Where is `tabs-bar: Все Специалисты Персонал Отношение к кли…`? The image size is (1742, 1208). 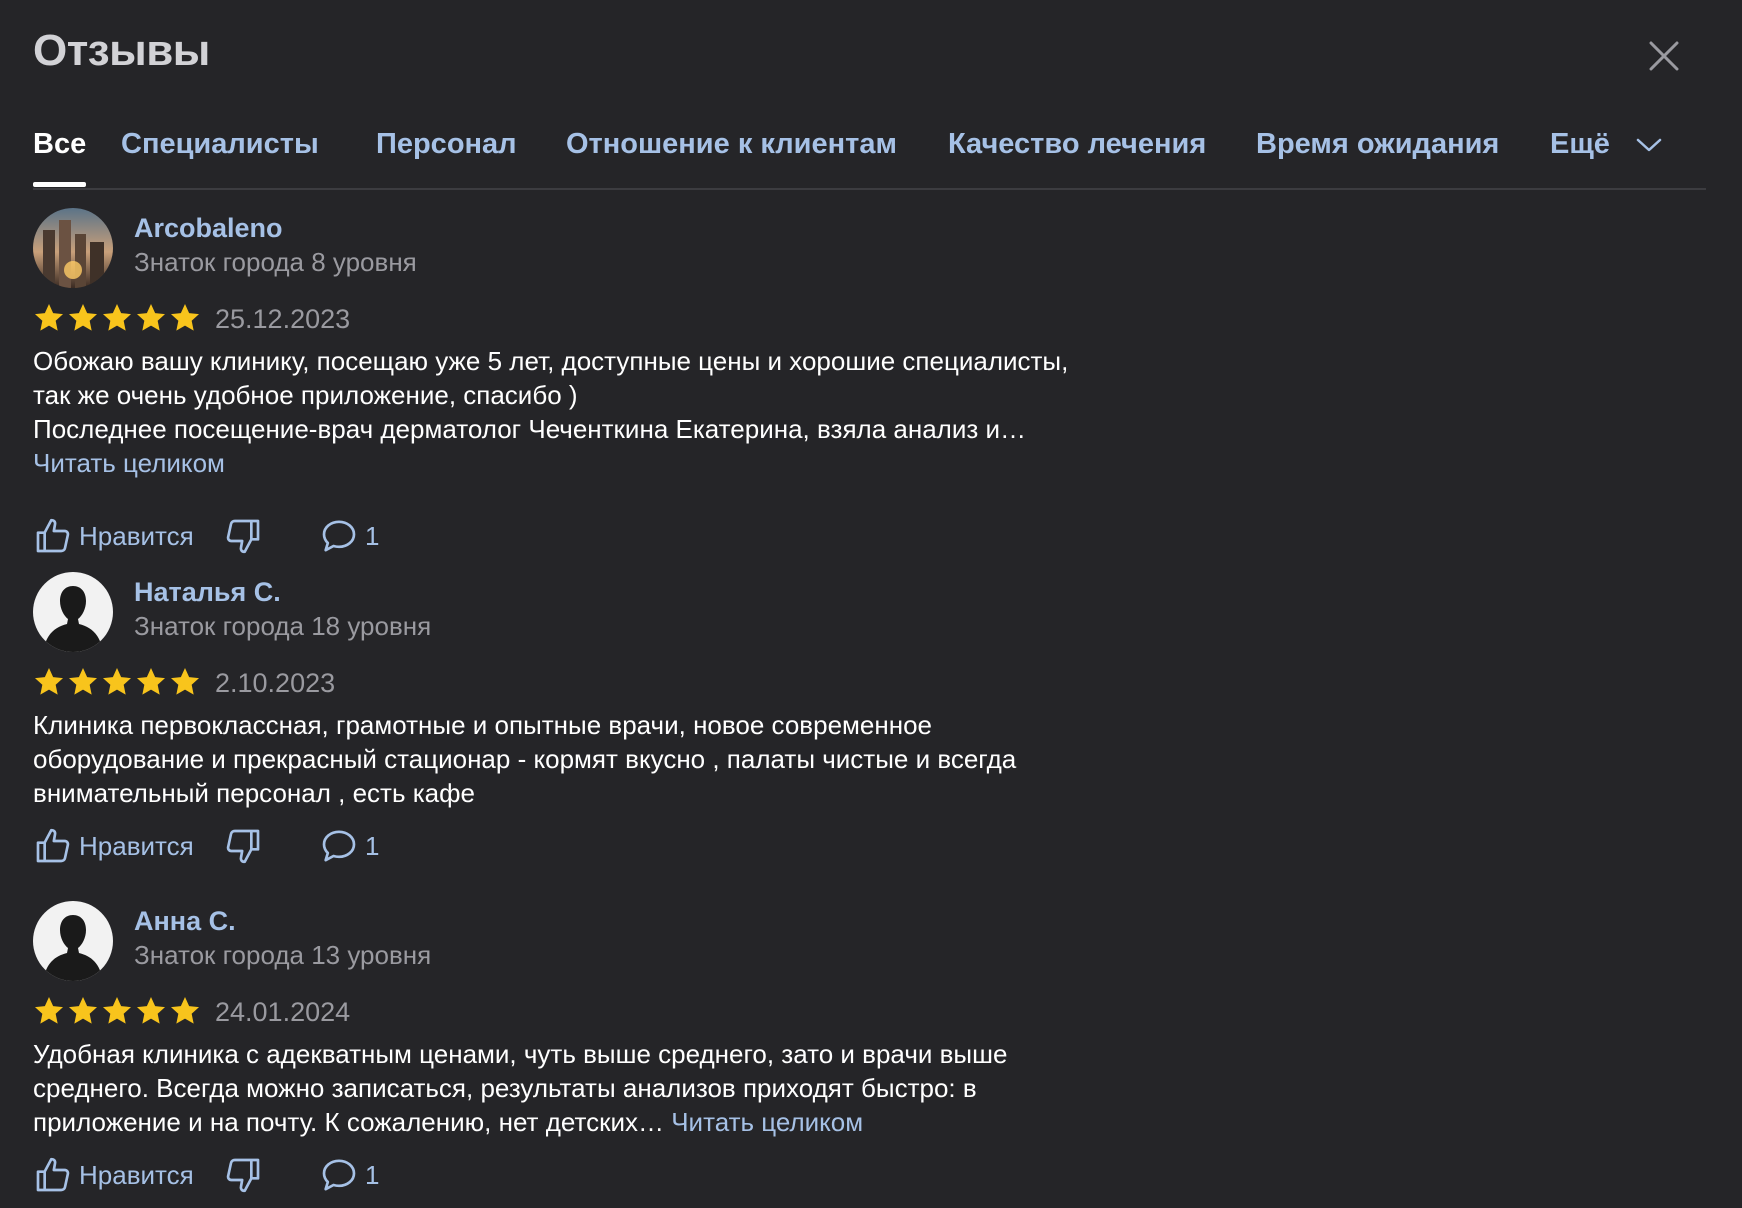
tabs-bar: Все Специалисты Персонал Отношение к кли… is located at coordinates (869, 156).